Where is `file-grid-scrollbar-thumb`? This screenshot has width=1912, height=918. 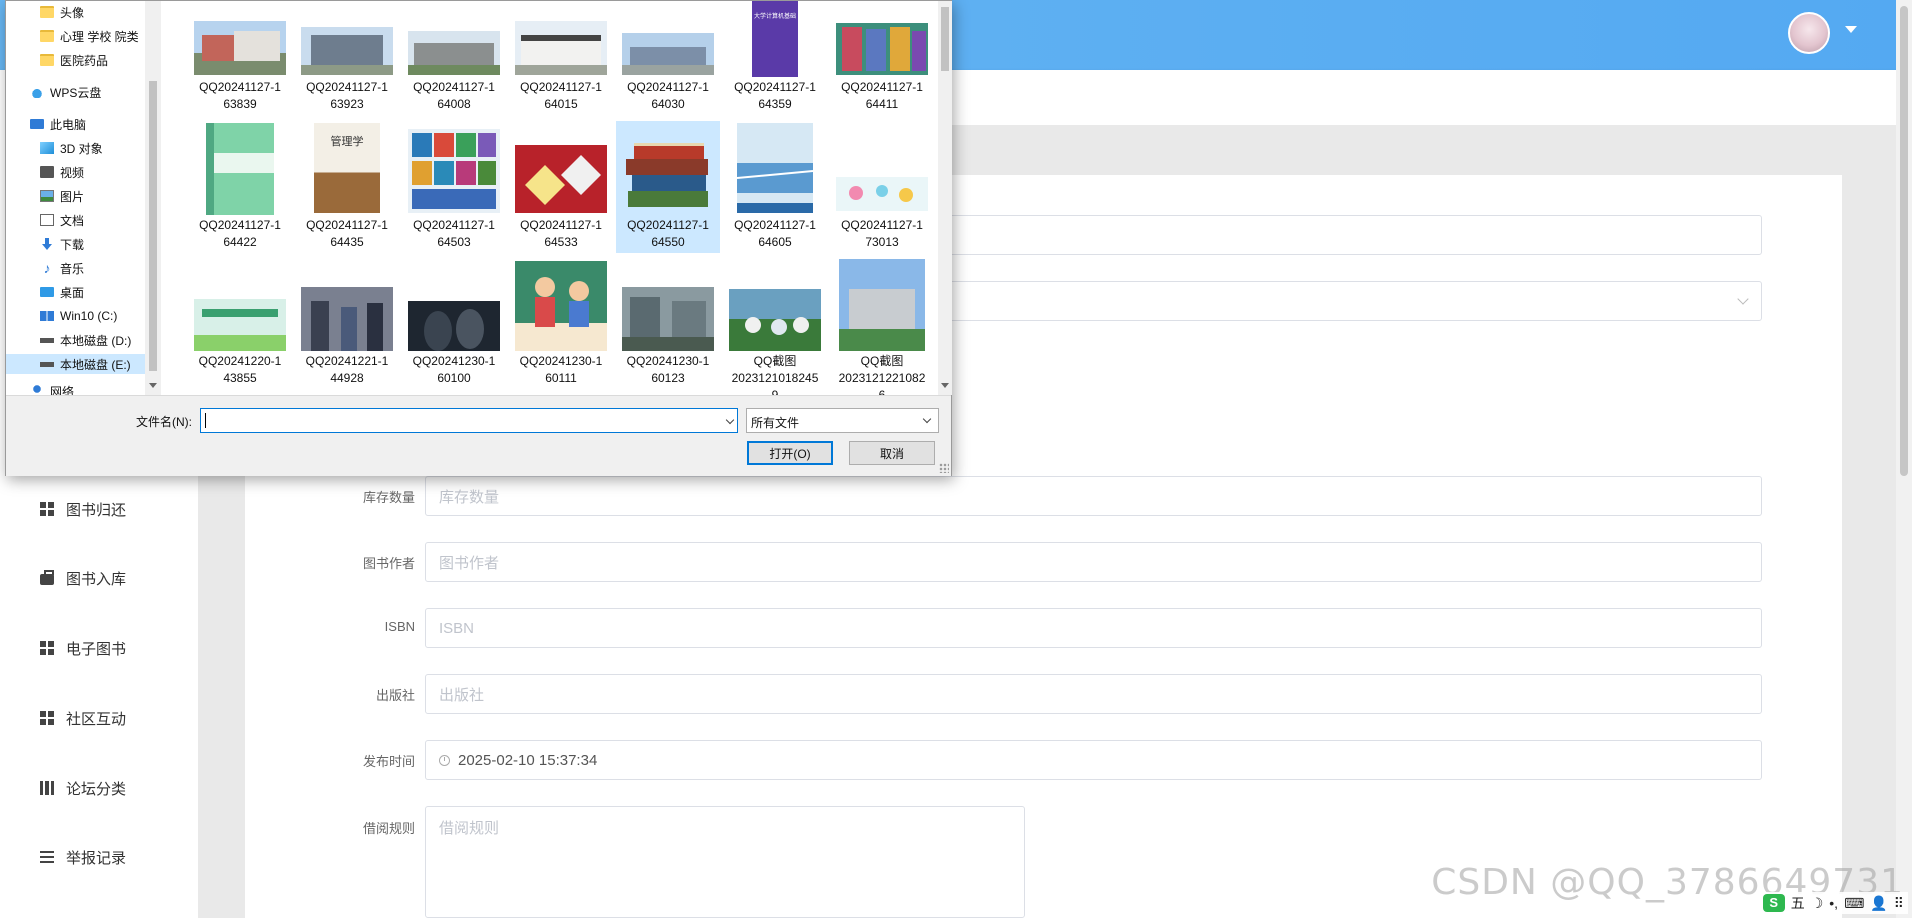
file-grid-scrollbar-thumb is located at coordinates (945, 39).